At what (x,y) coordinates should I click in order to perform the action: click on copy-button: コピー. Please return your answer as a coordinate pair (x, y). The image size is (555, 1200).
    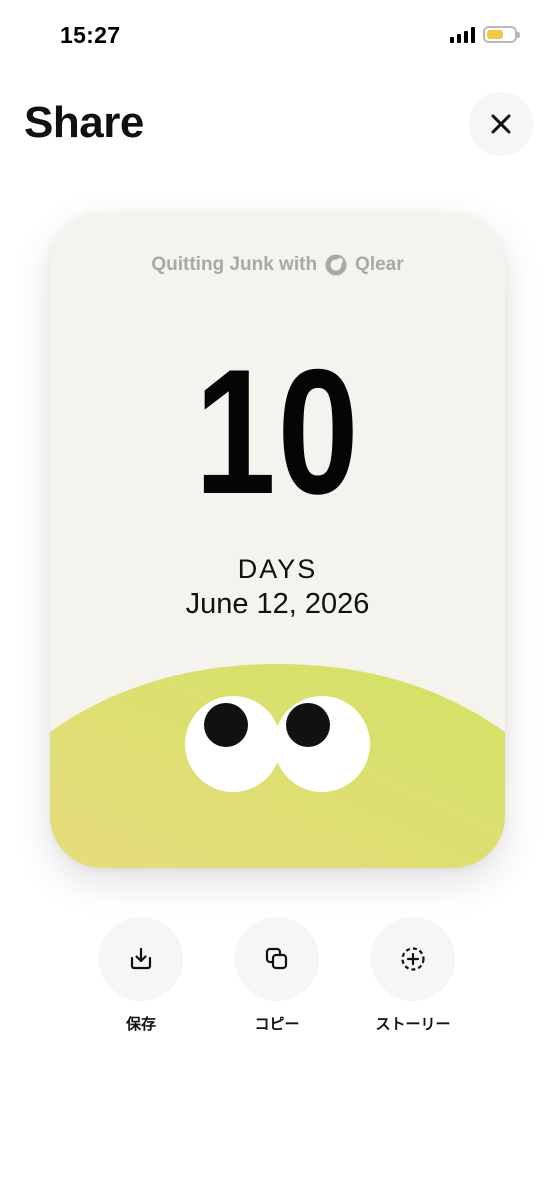
    Looking at the image, I should click on (277, 975).